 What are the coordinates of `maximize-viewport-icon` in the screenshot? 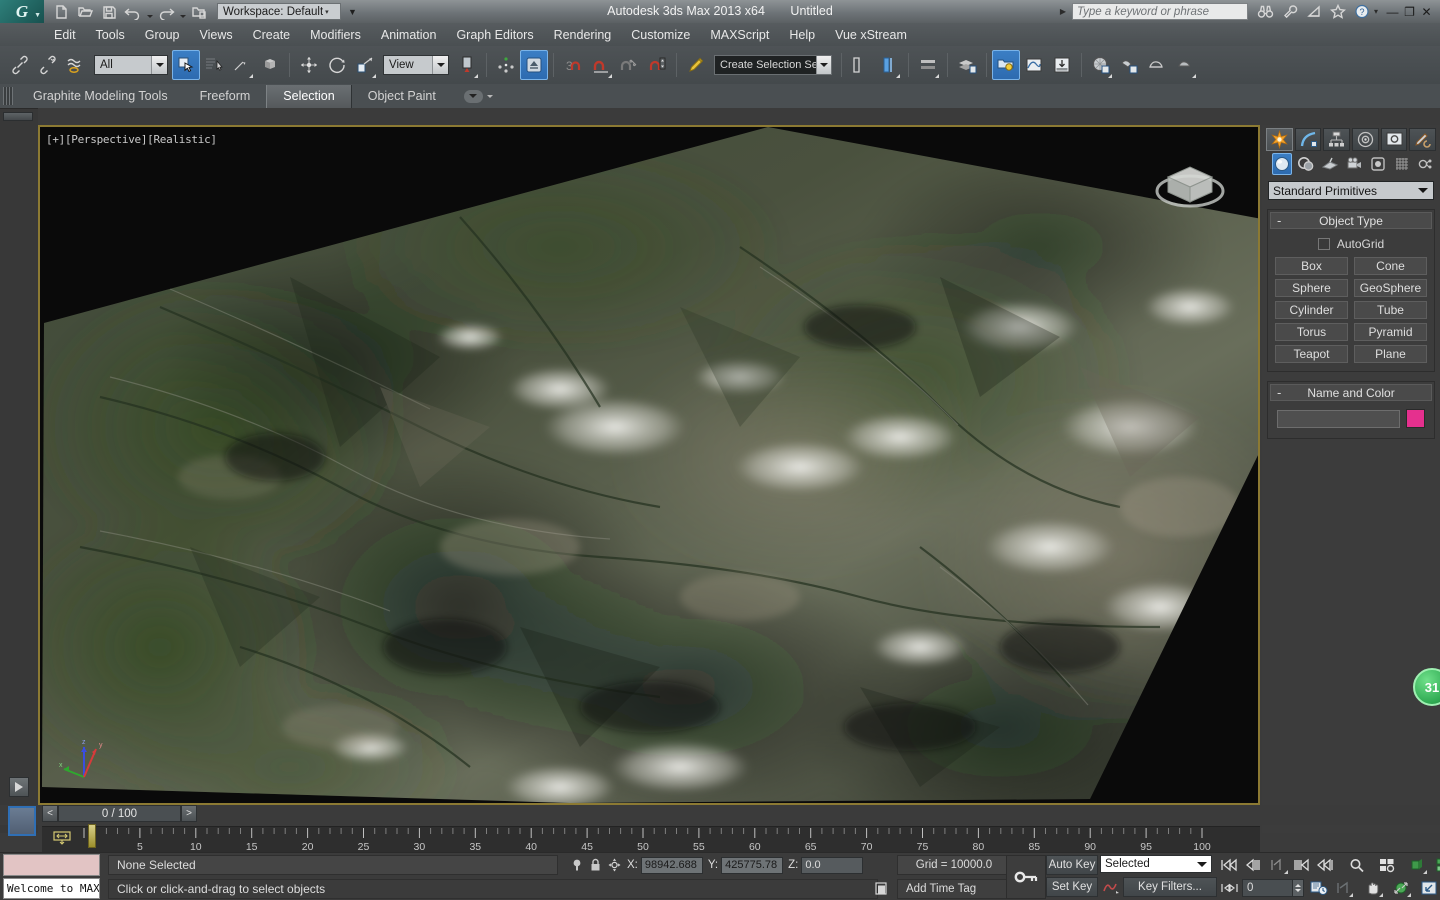 It's located at (1428, 888).